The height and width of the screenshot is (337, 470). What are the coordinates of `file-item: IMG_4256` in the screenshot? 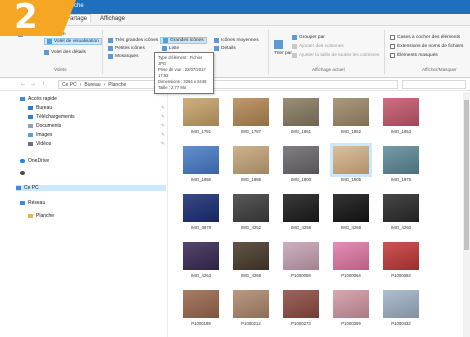 It's located at (301, 216).